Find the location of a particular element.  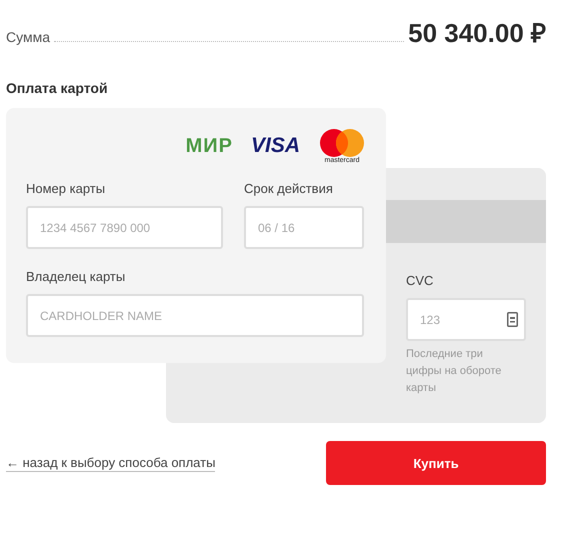

cvc-field: 123 is located at coordinates (466, 319).